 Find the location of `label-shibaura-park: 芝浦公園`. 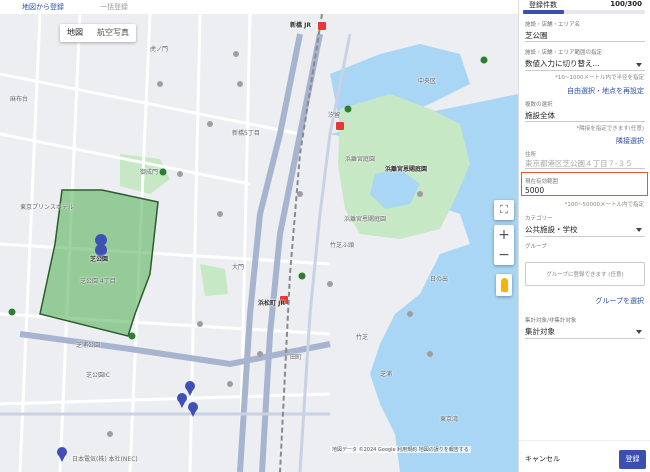

label-shibaura-park: 芝浦公園 is located at coordinates (88, 345).